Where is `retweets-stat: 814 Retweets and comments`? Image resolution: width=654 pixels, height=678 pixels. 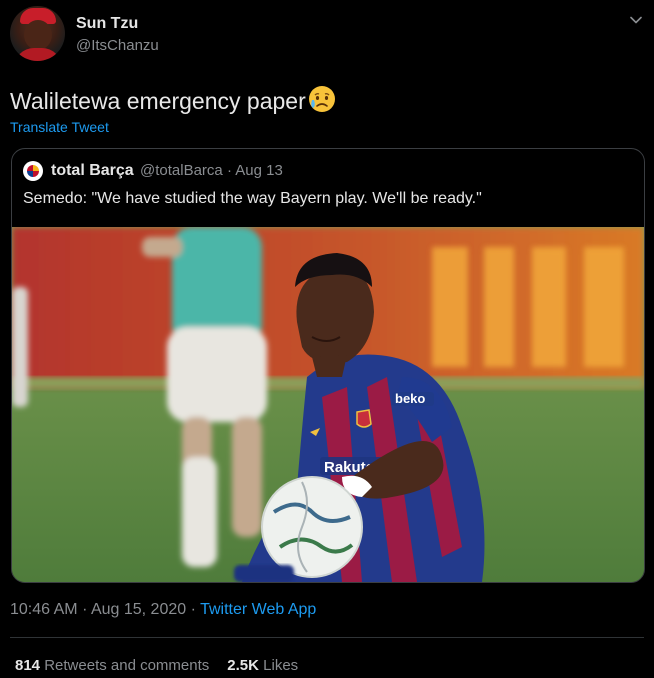 retweets-stat: 814 Retweets and comments is located at coordinates (112, 665).